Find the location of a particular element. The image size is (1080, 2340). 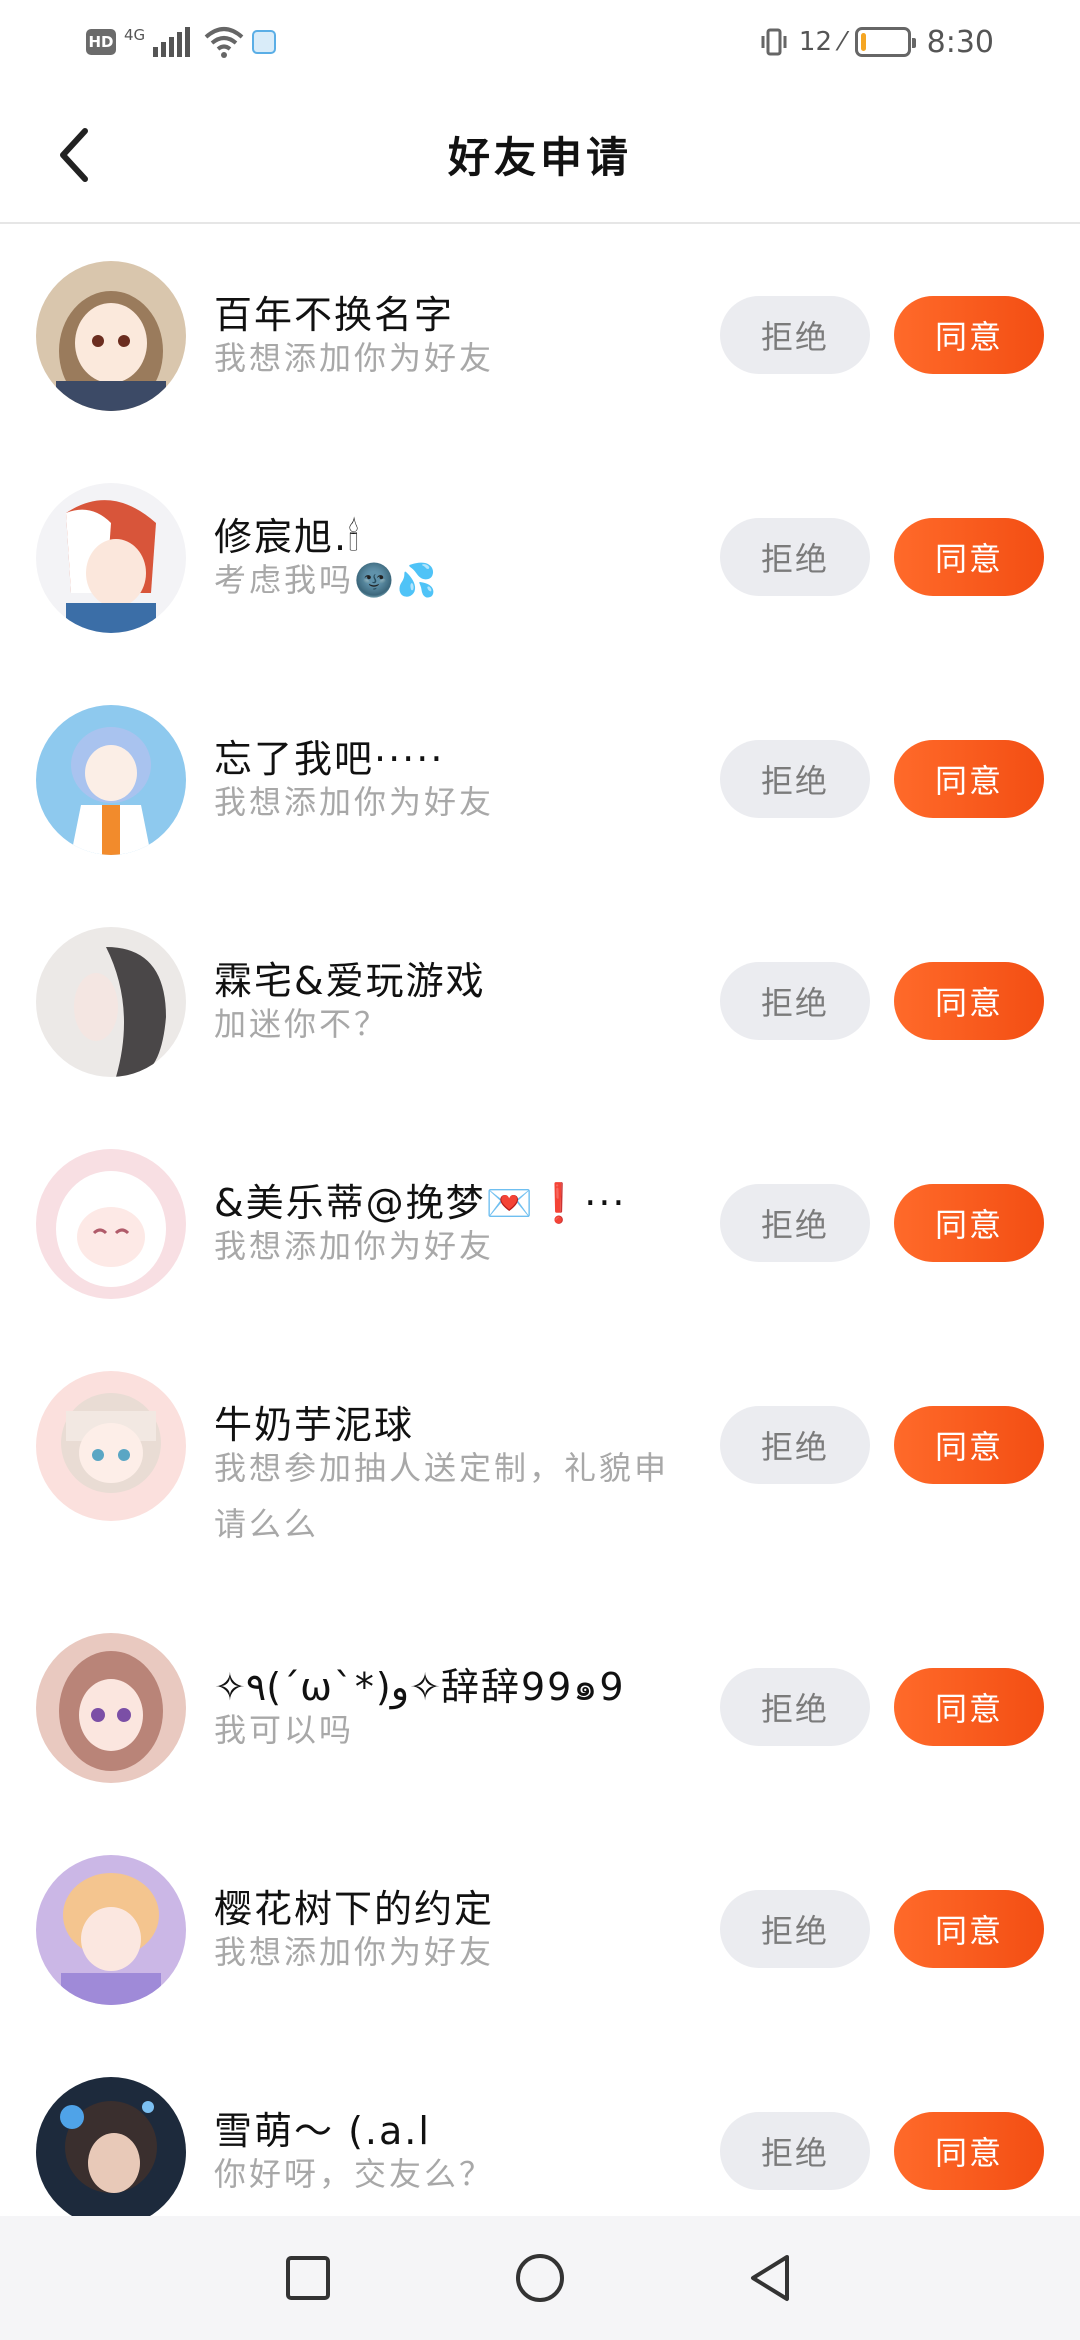

request-item: 忘了我吧····· 我想添加你为好友 拒绝 同意 is located at coordinates (540, 780).